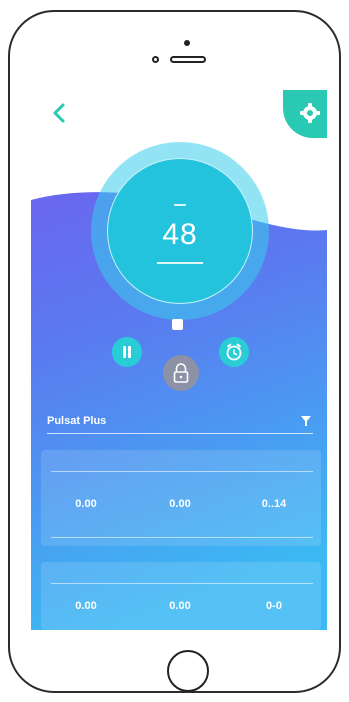 This screenshot has height=702, width=349. What do you see at coordinates (306, 423) in the screenshot?
I see `filter-icon` at bounding box center [306, 423].